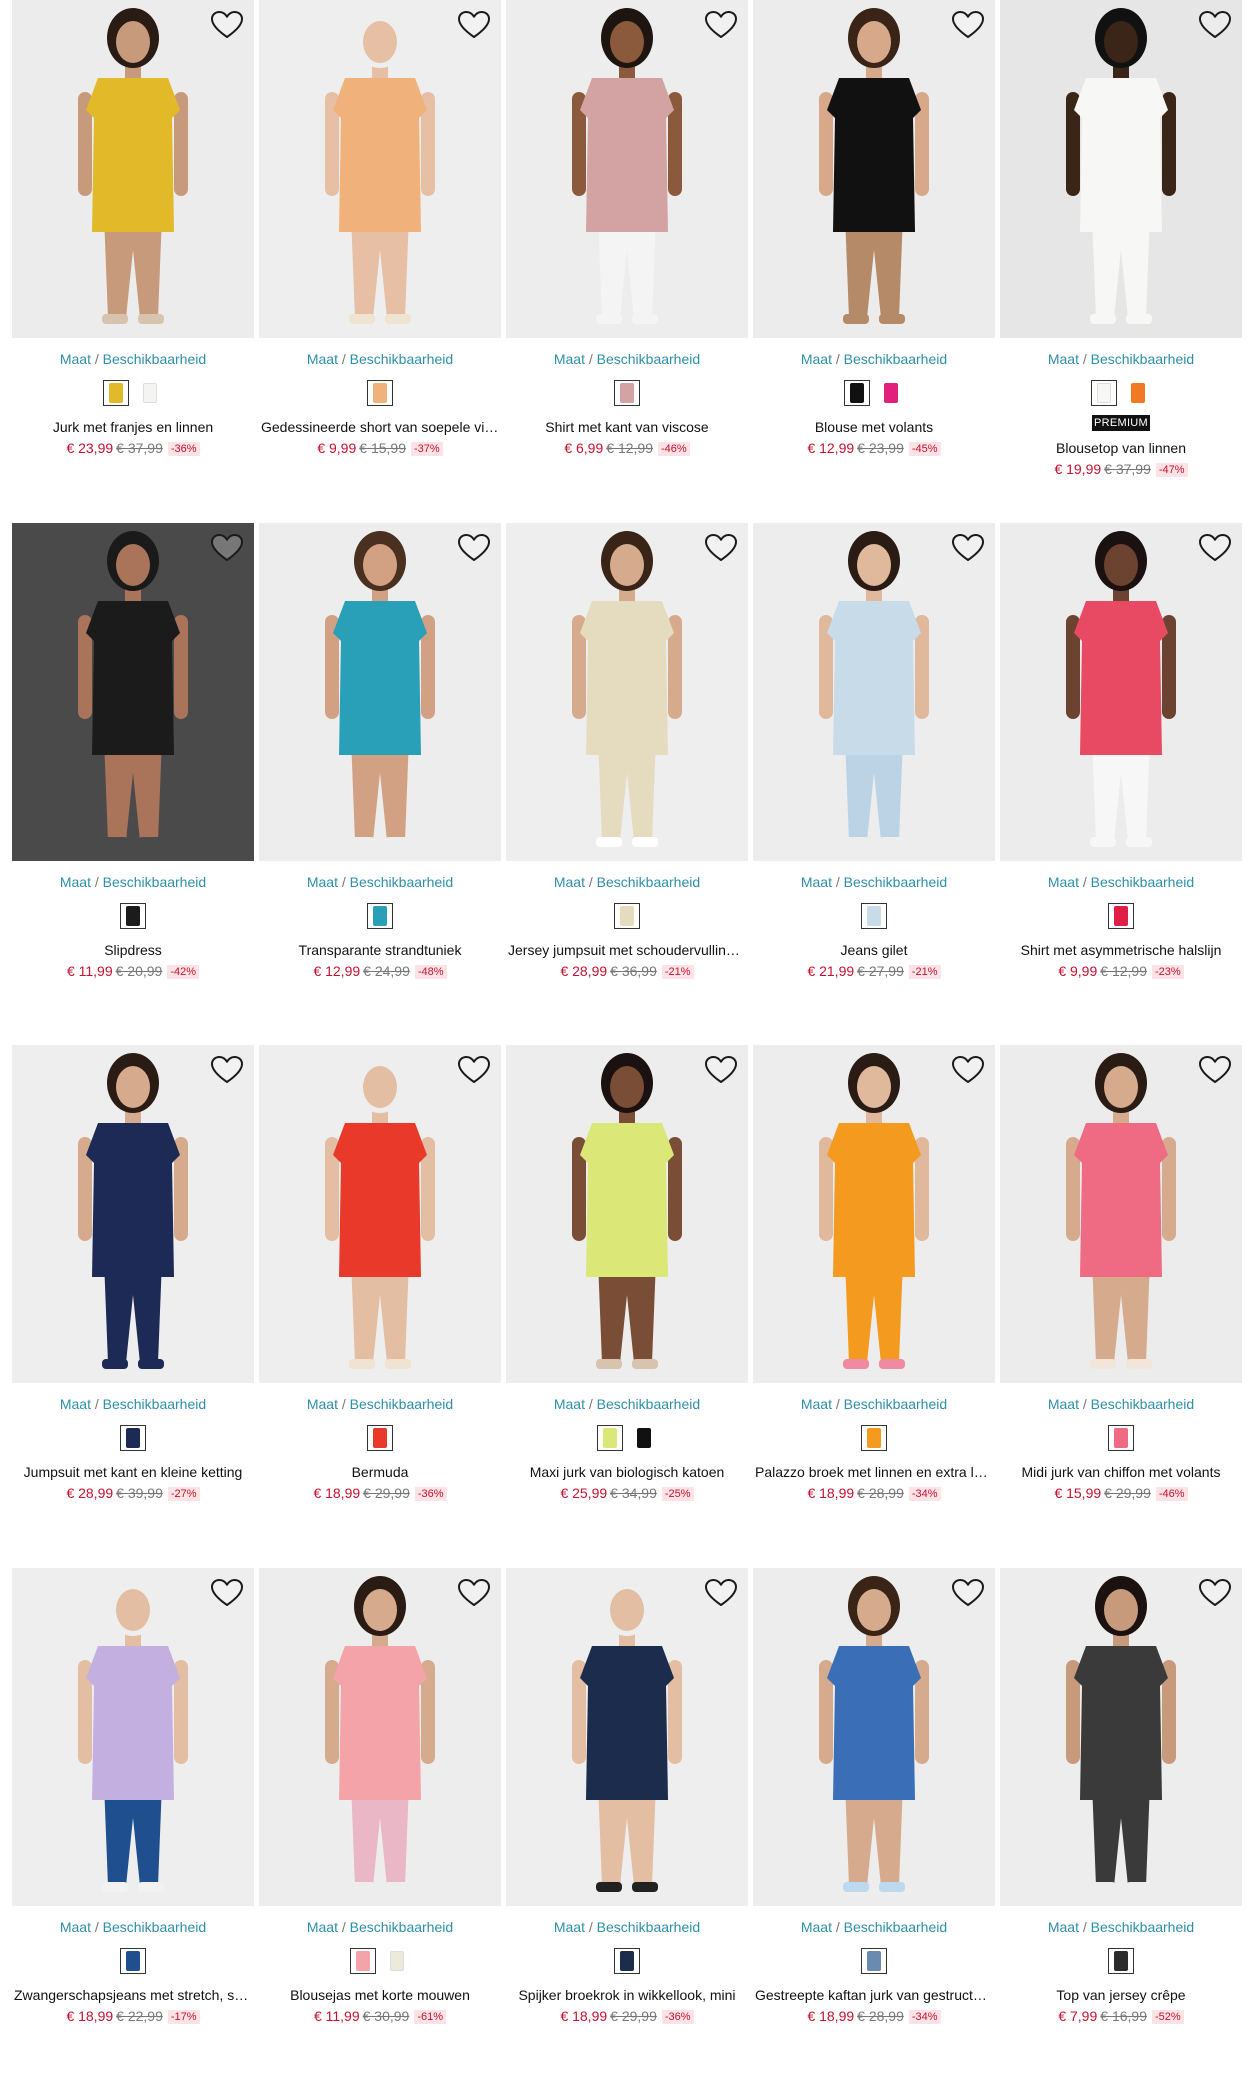 Image resolution: width=1250 pixels, height=2082 pixels. What do you see at coordinates (874, 950) in the screenshot?
I see `product-name: Jeans gilet` at bounding box center [874, 950].